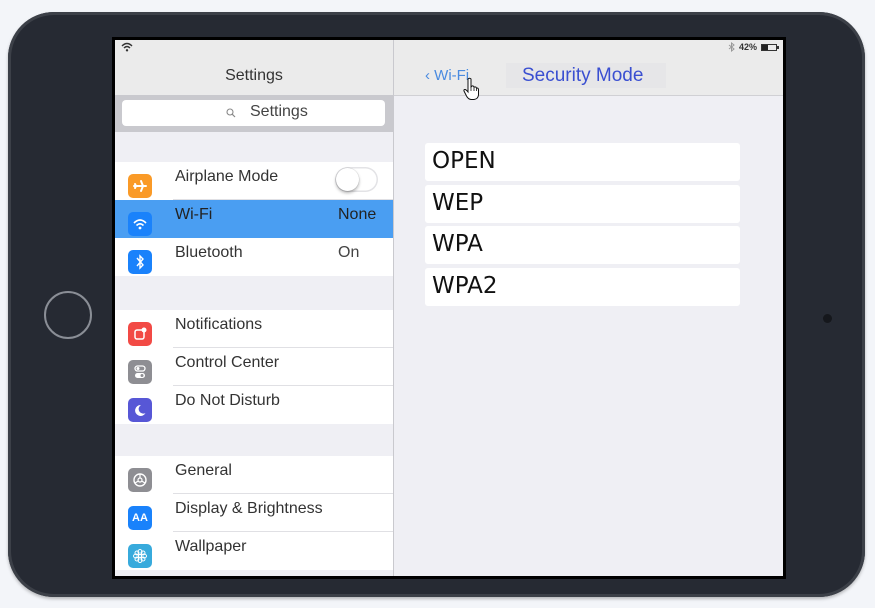 The image size is (875, 608). What do you see at coordinates (140, 224) in the screenshot?
I see `wifi-icon` at bounding box center [140, 224].